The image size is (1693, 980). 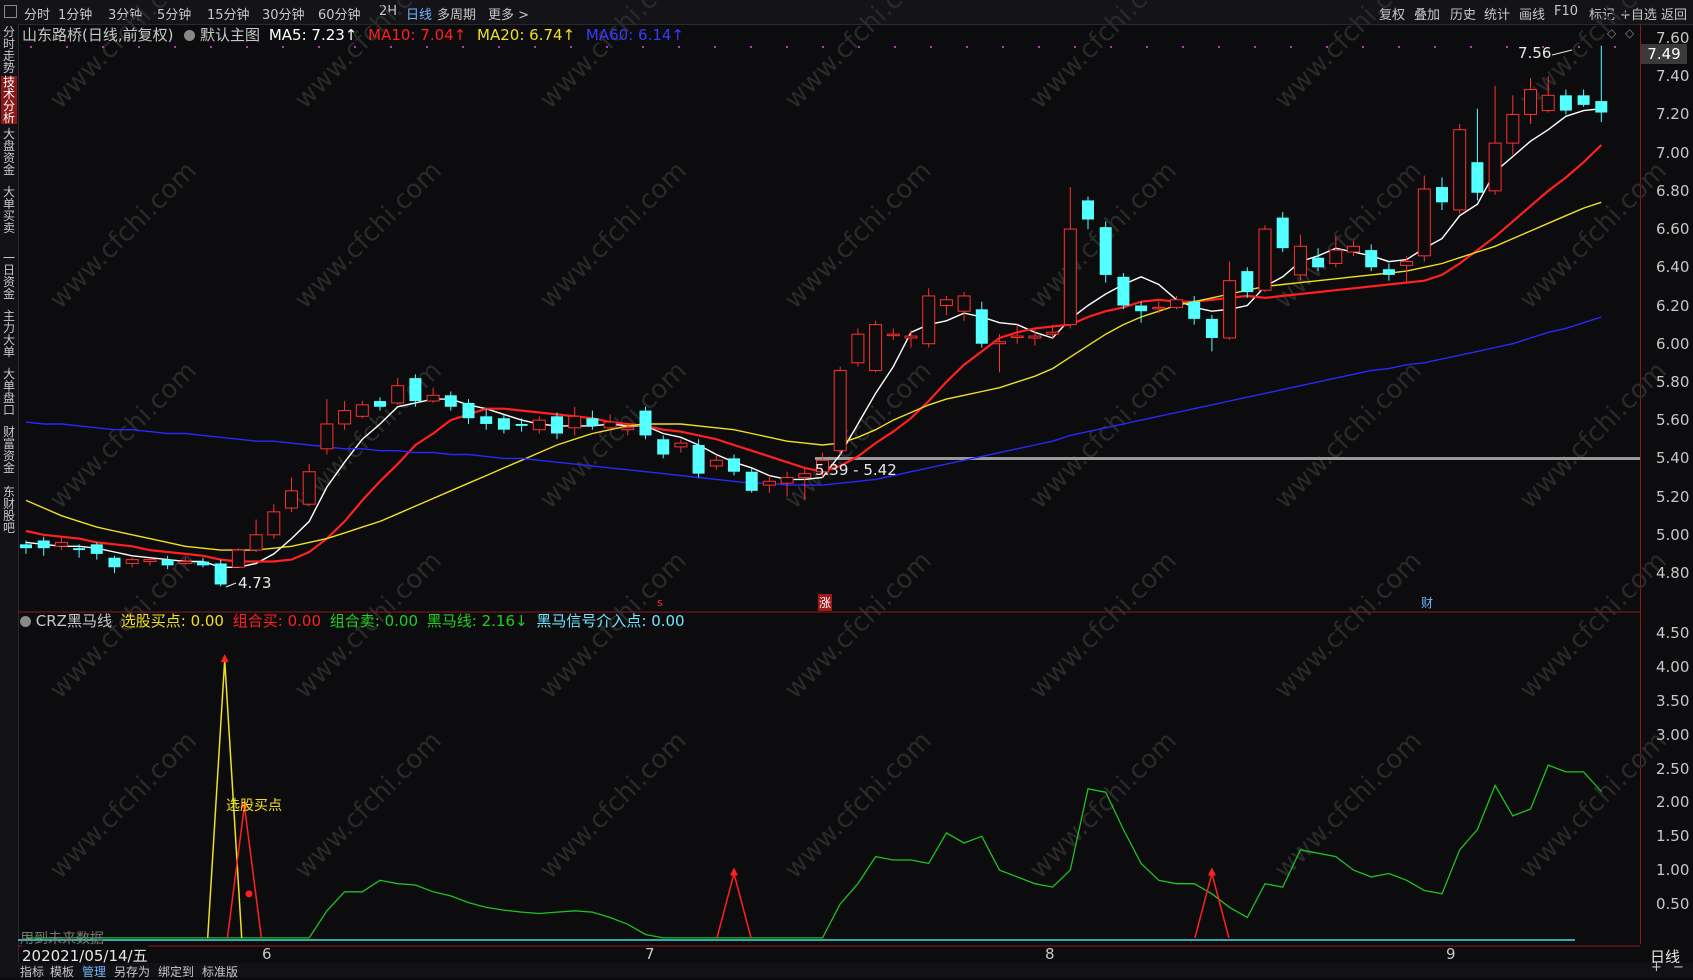 I want to click on ma10-value: MA10: 7.04↑, so click(x=417, y=35).